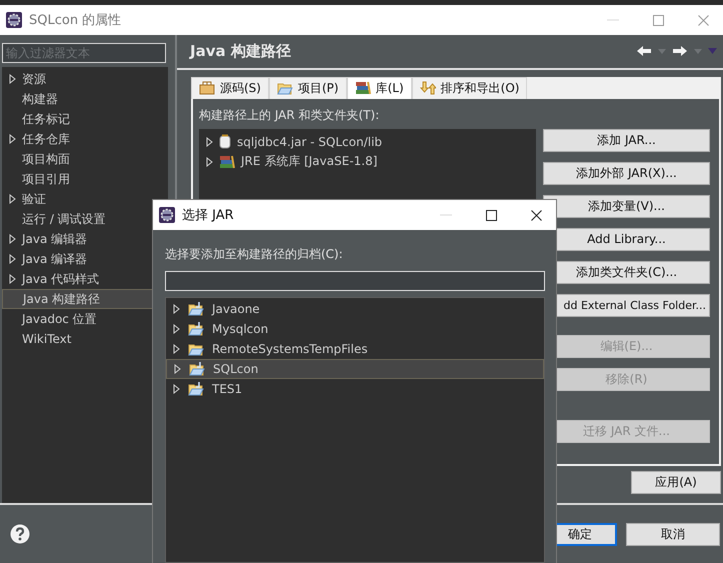  Describe the element at coordinates (240, 51) in the screenshot. I see `page-title: Java 构建路径` at that location.